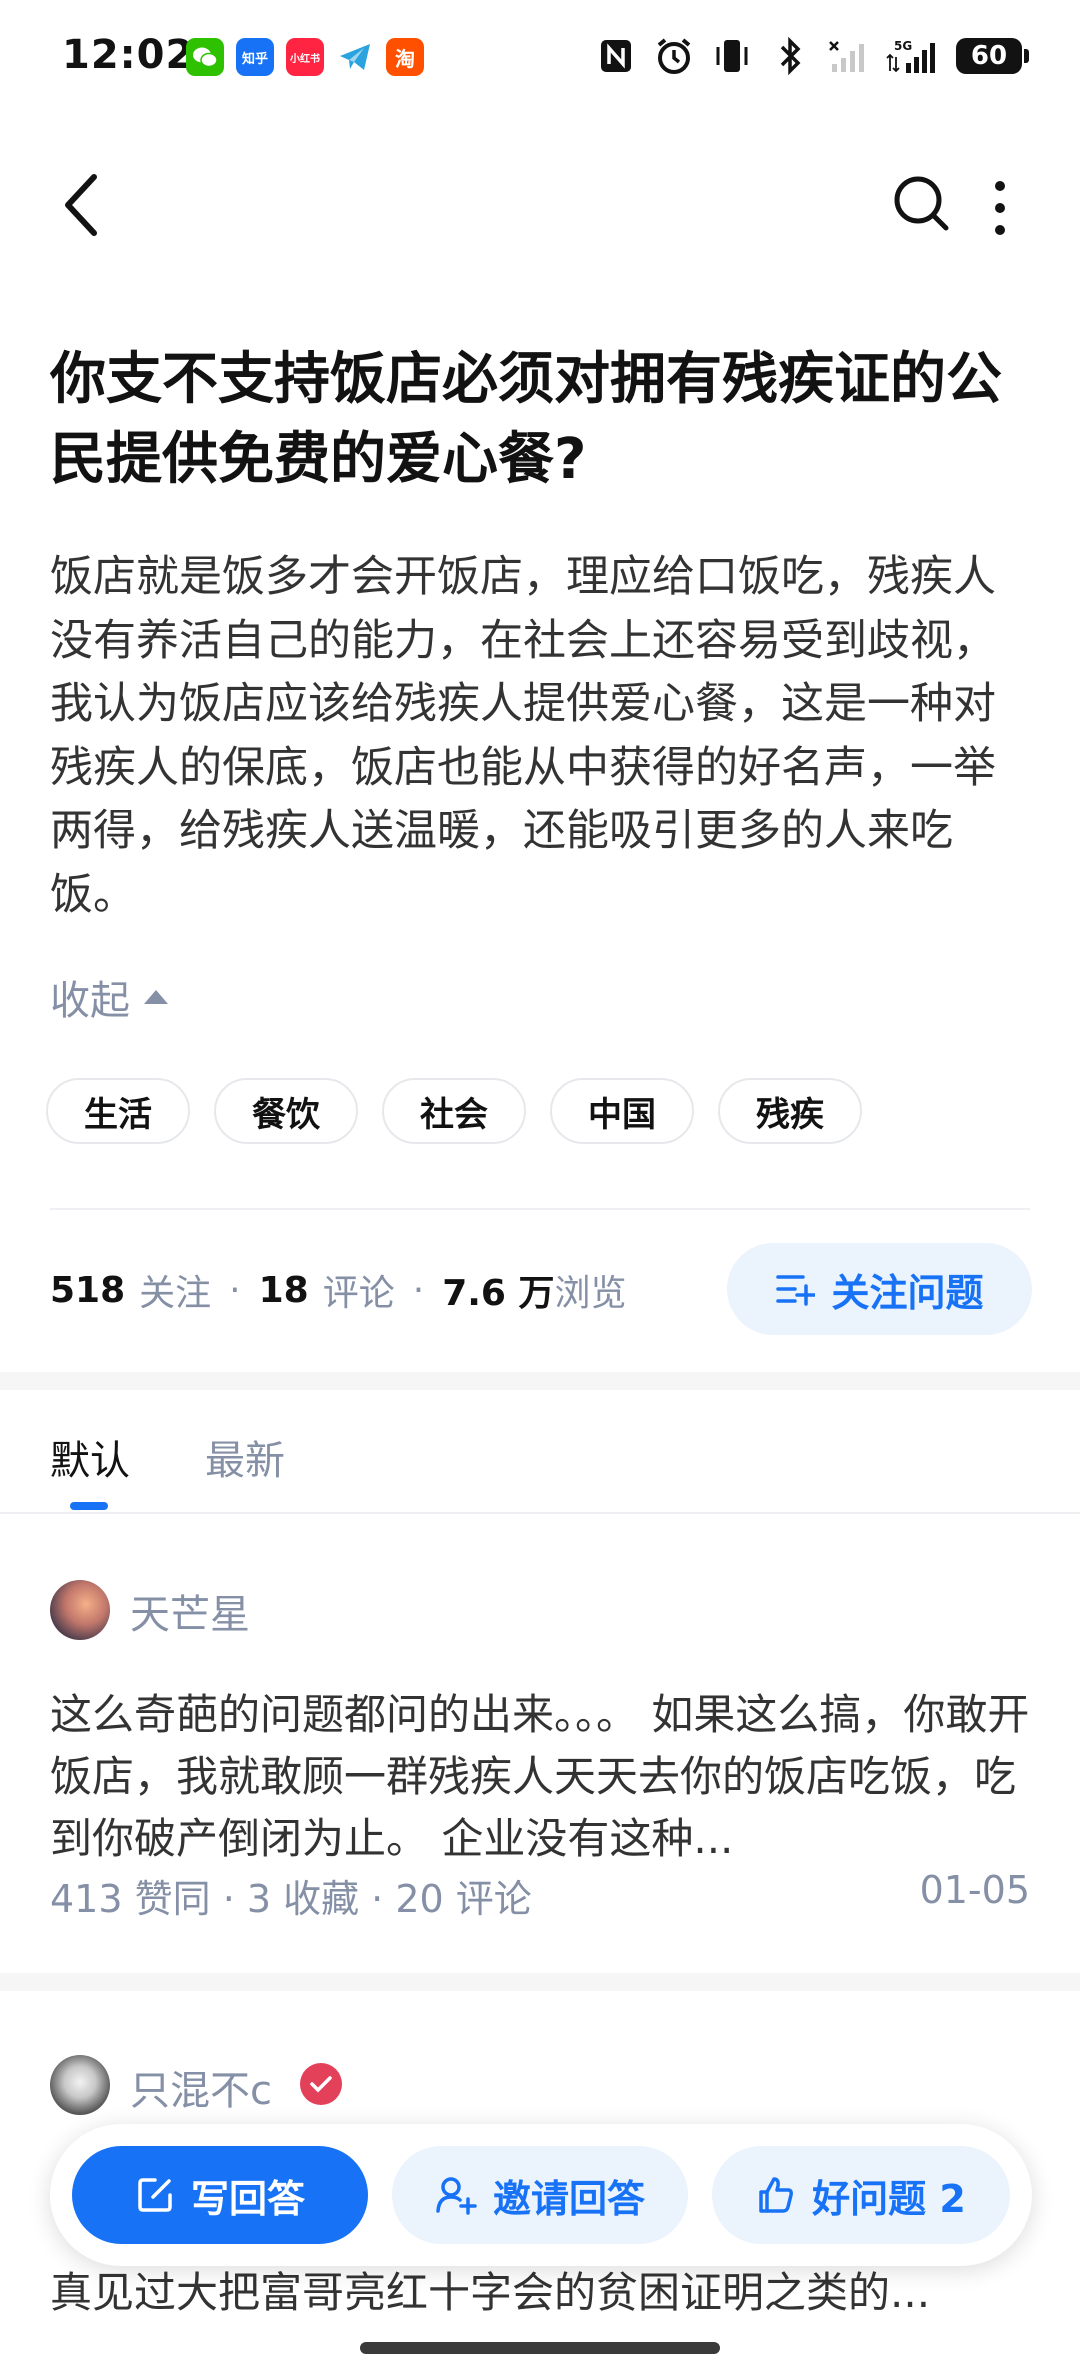  I want to click on views-count: 7.6 万, so click(498, 1293).